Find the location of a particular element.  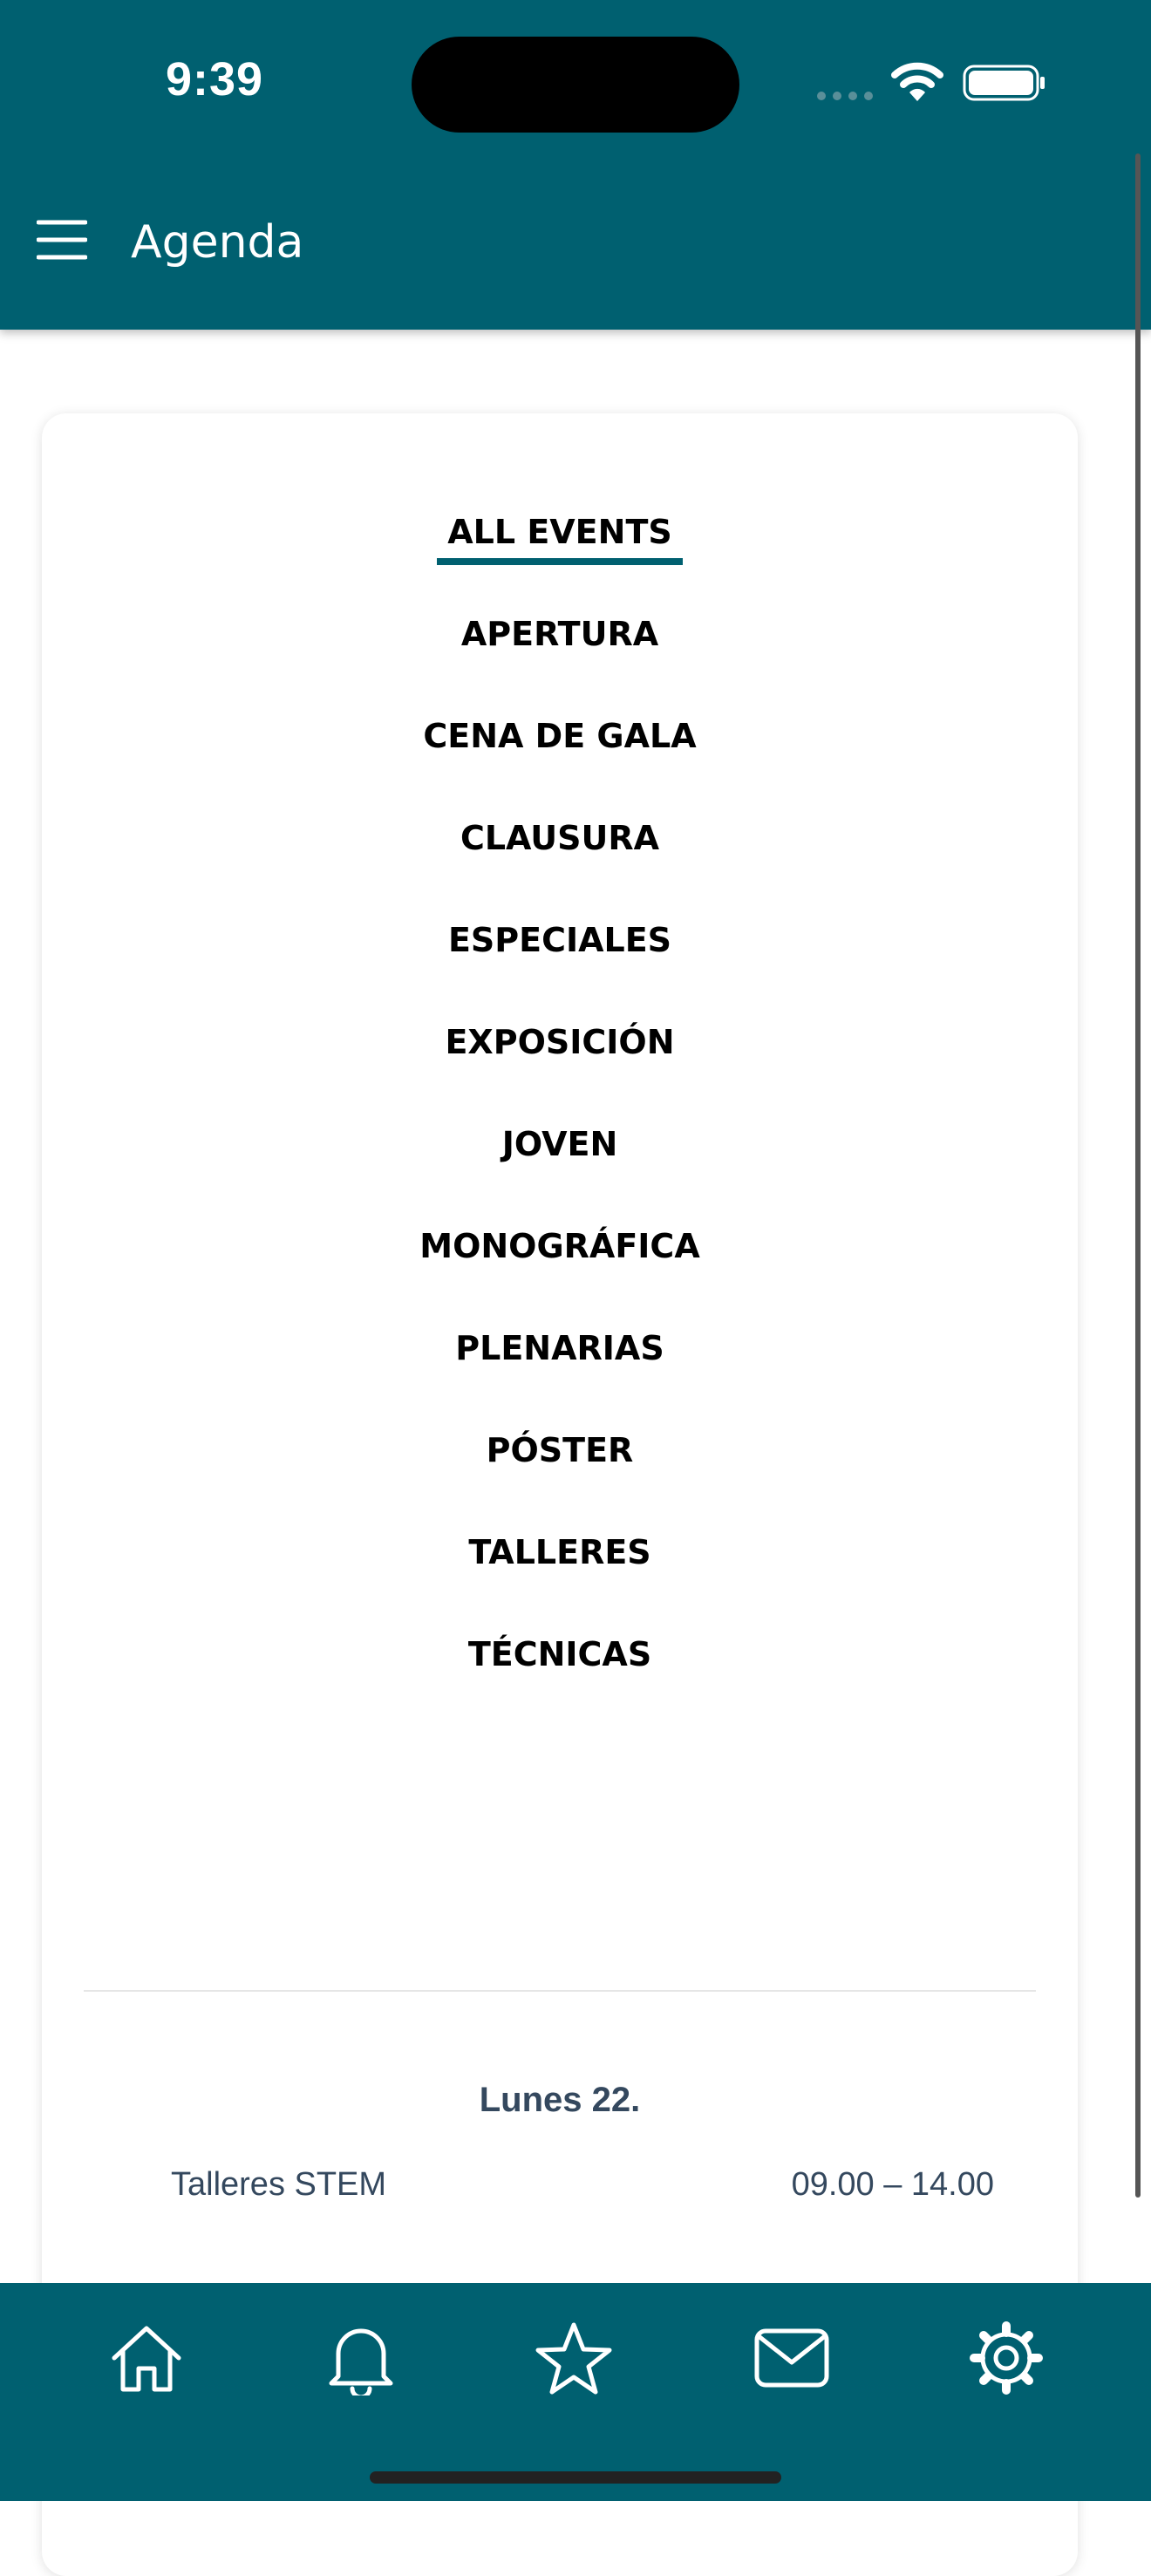

mail-icon is located at coordinates (791, 2358).